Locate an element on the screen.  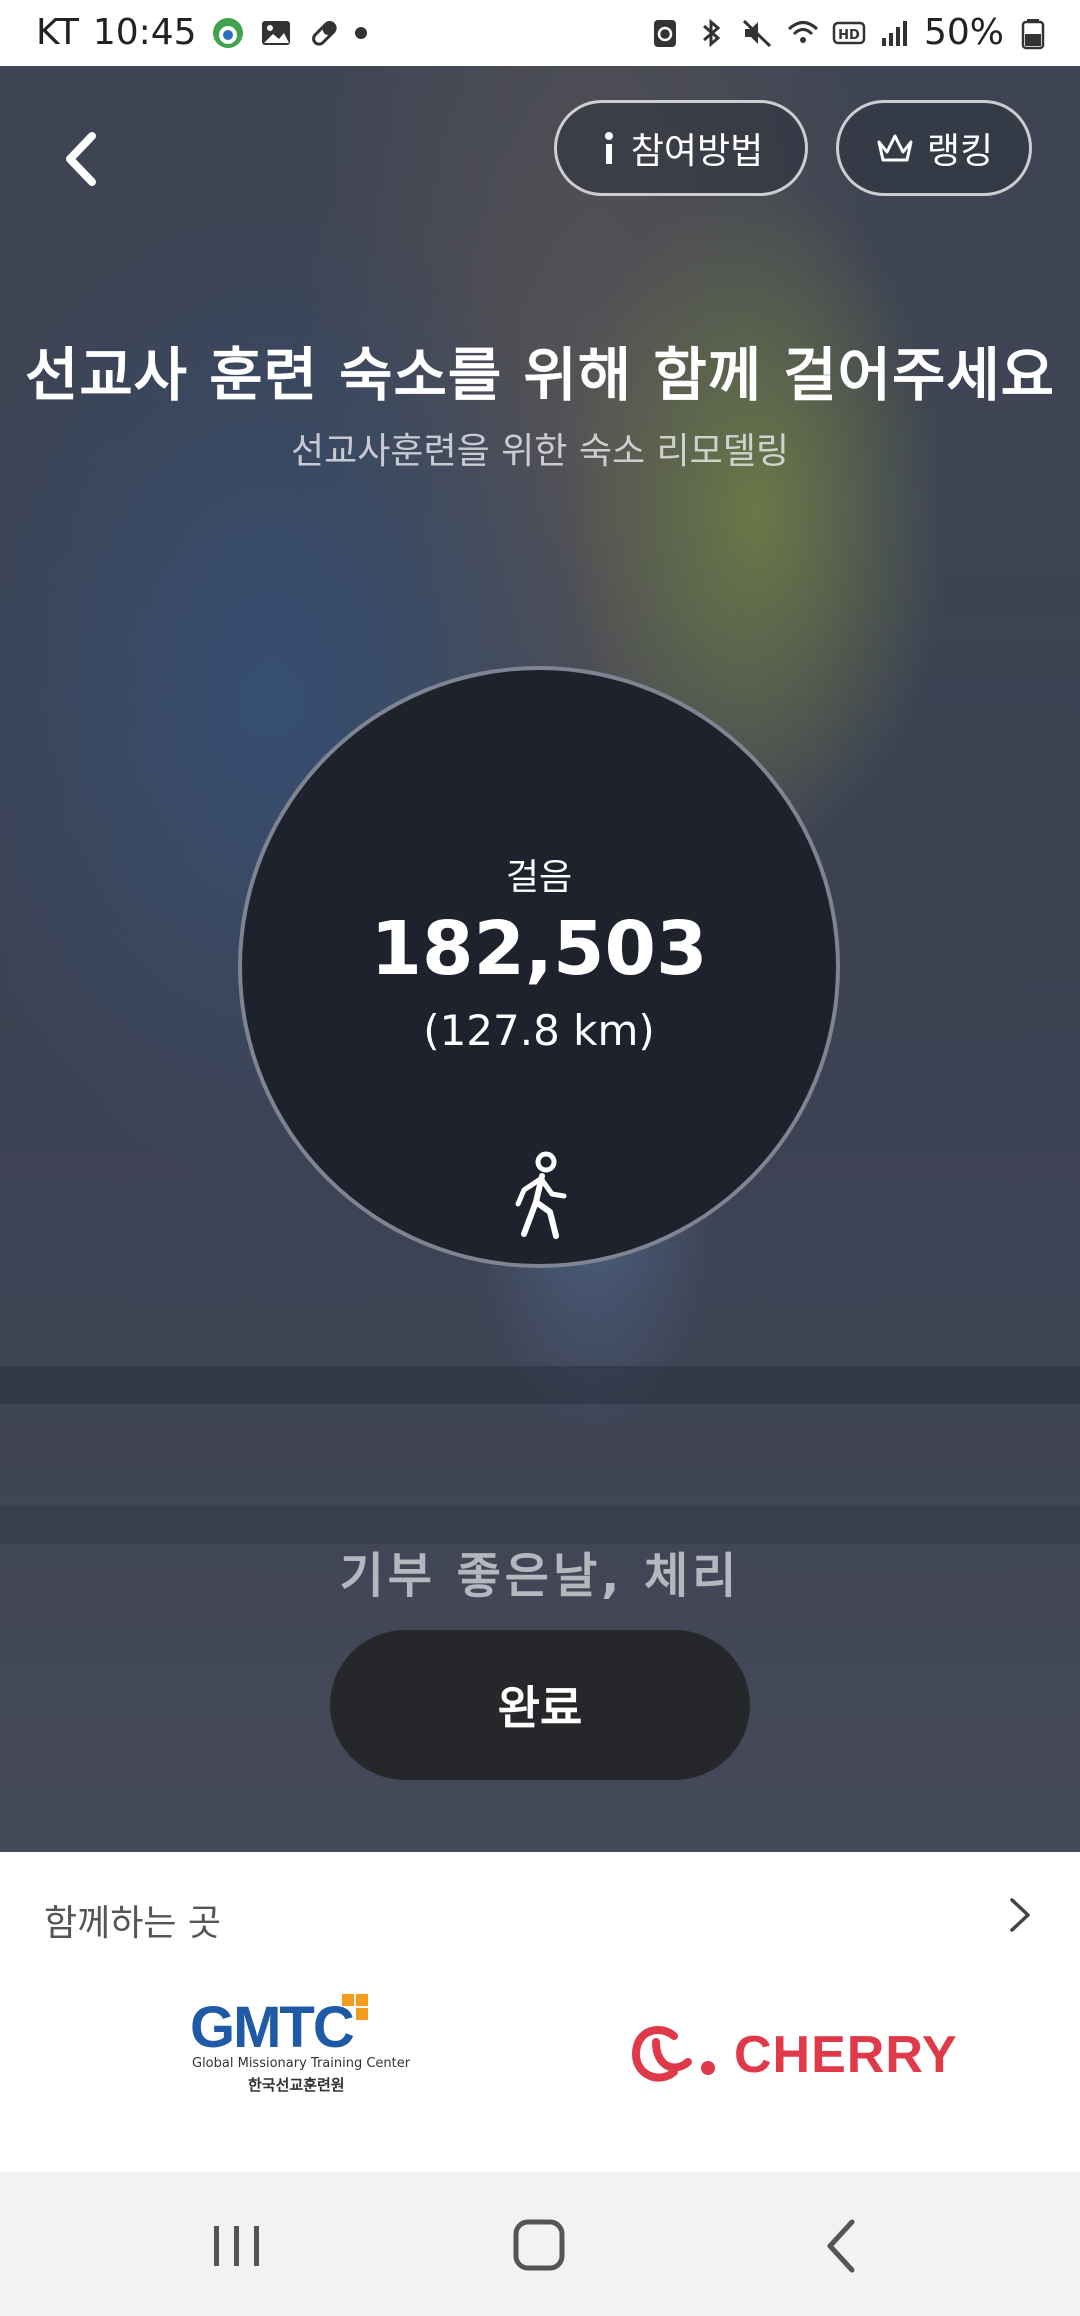
ranking-button: 랭킹 is located at coordinates (934, 148).